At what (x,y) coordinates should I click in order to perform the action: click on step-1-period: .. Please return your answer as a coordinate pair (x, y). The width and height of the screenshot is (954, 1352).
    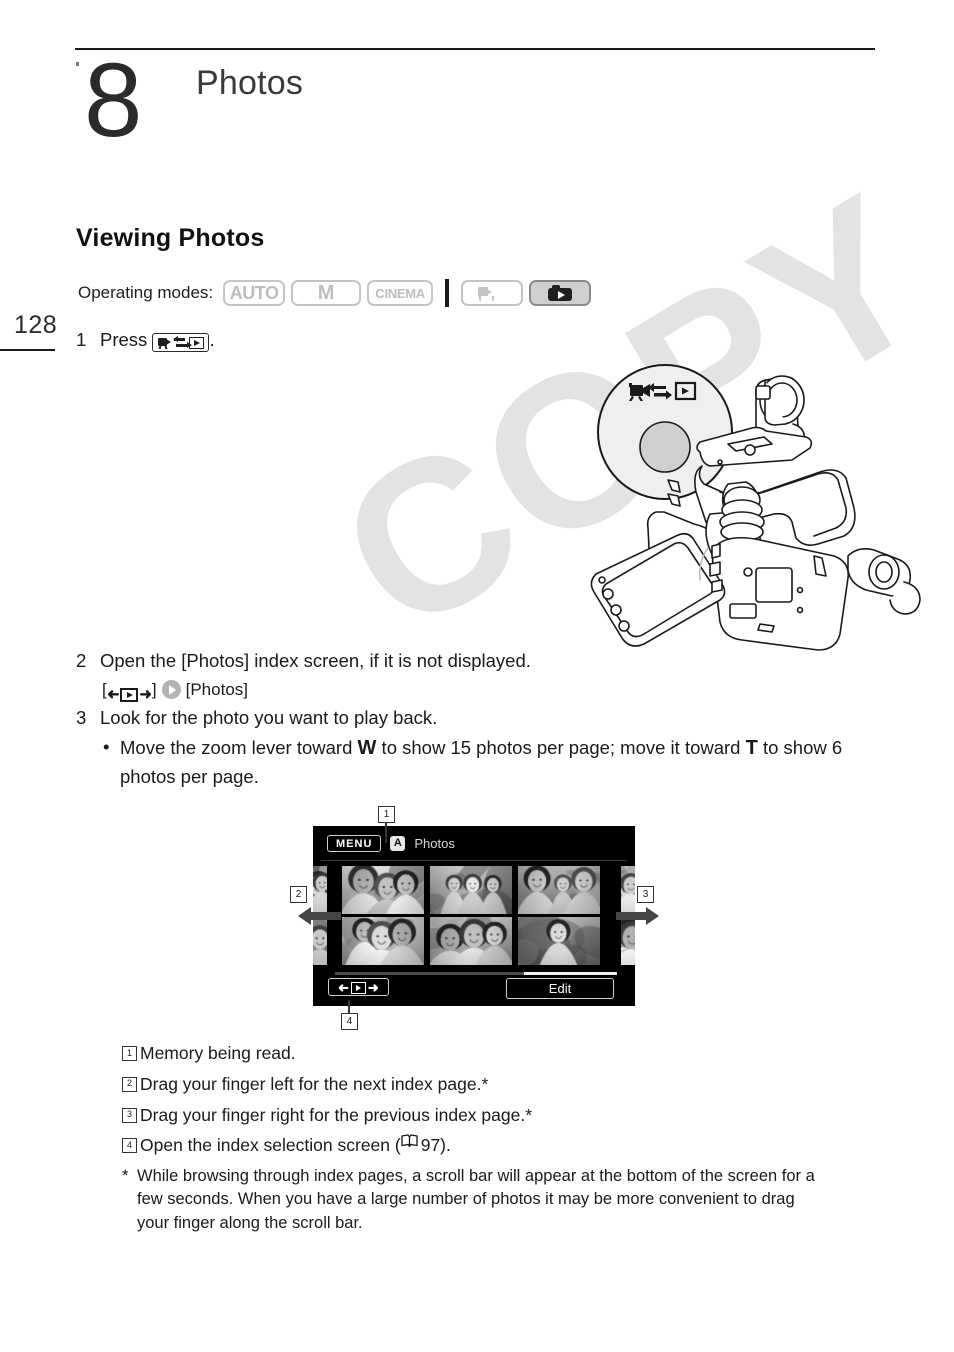
    Looking at the image, I should click on (212, 339).